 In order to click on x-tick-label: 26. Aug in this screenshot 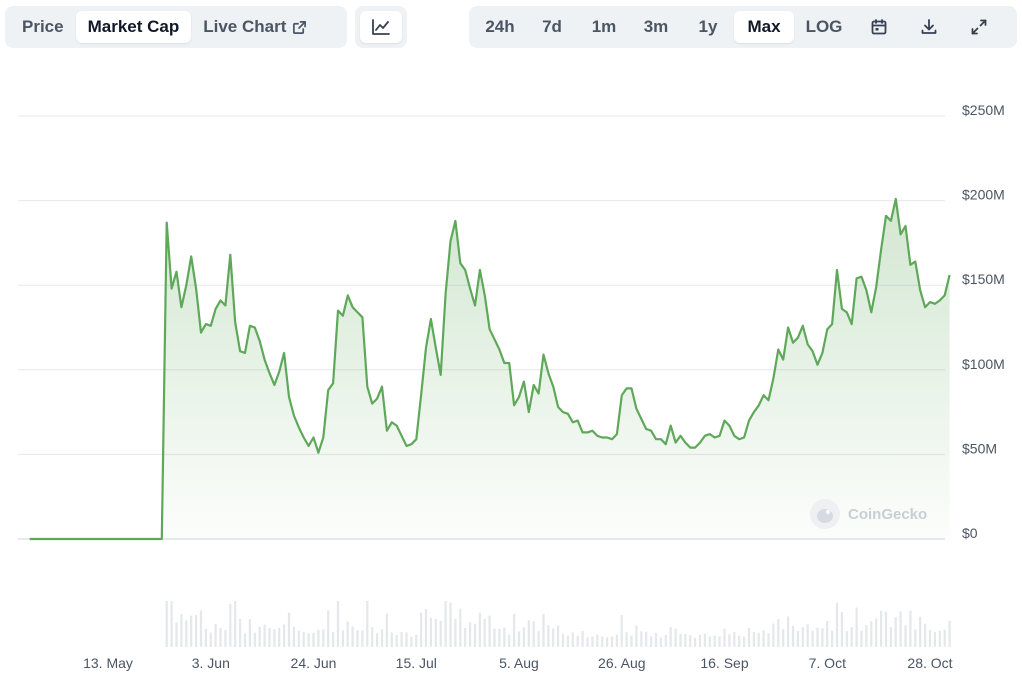, I will do `click(622, 663)`.